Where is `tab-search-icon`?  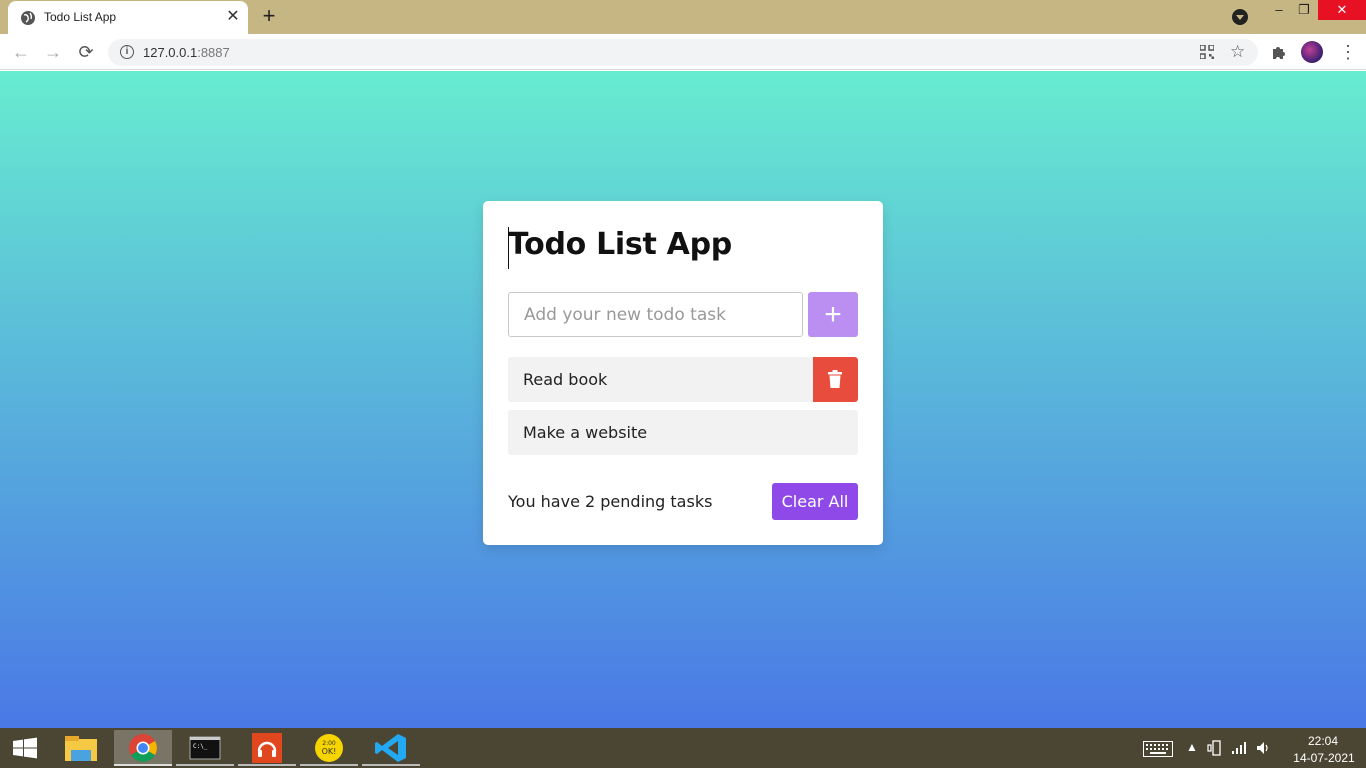 tab-search-icon is located at coordinates (1240, 17).